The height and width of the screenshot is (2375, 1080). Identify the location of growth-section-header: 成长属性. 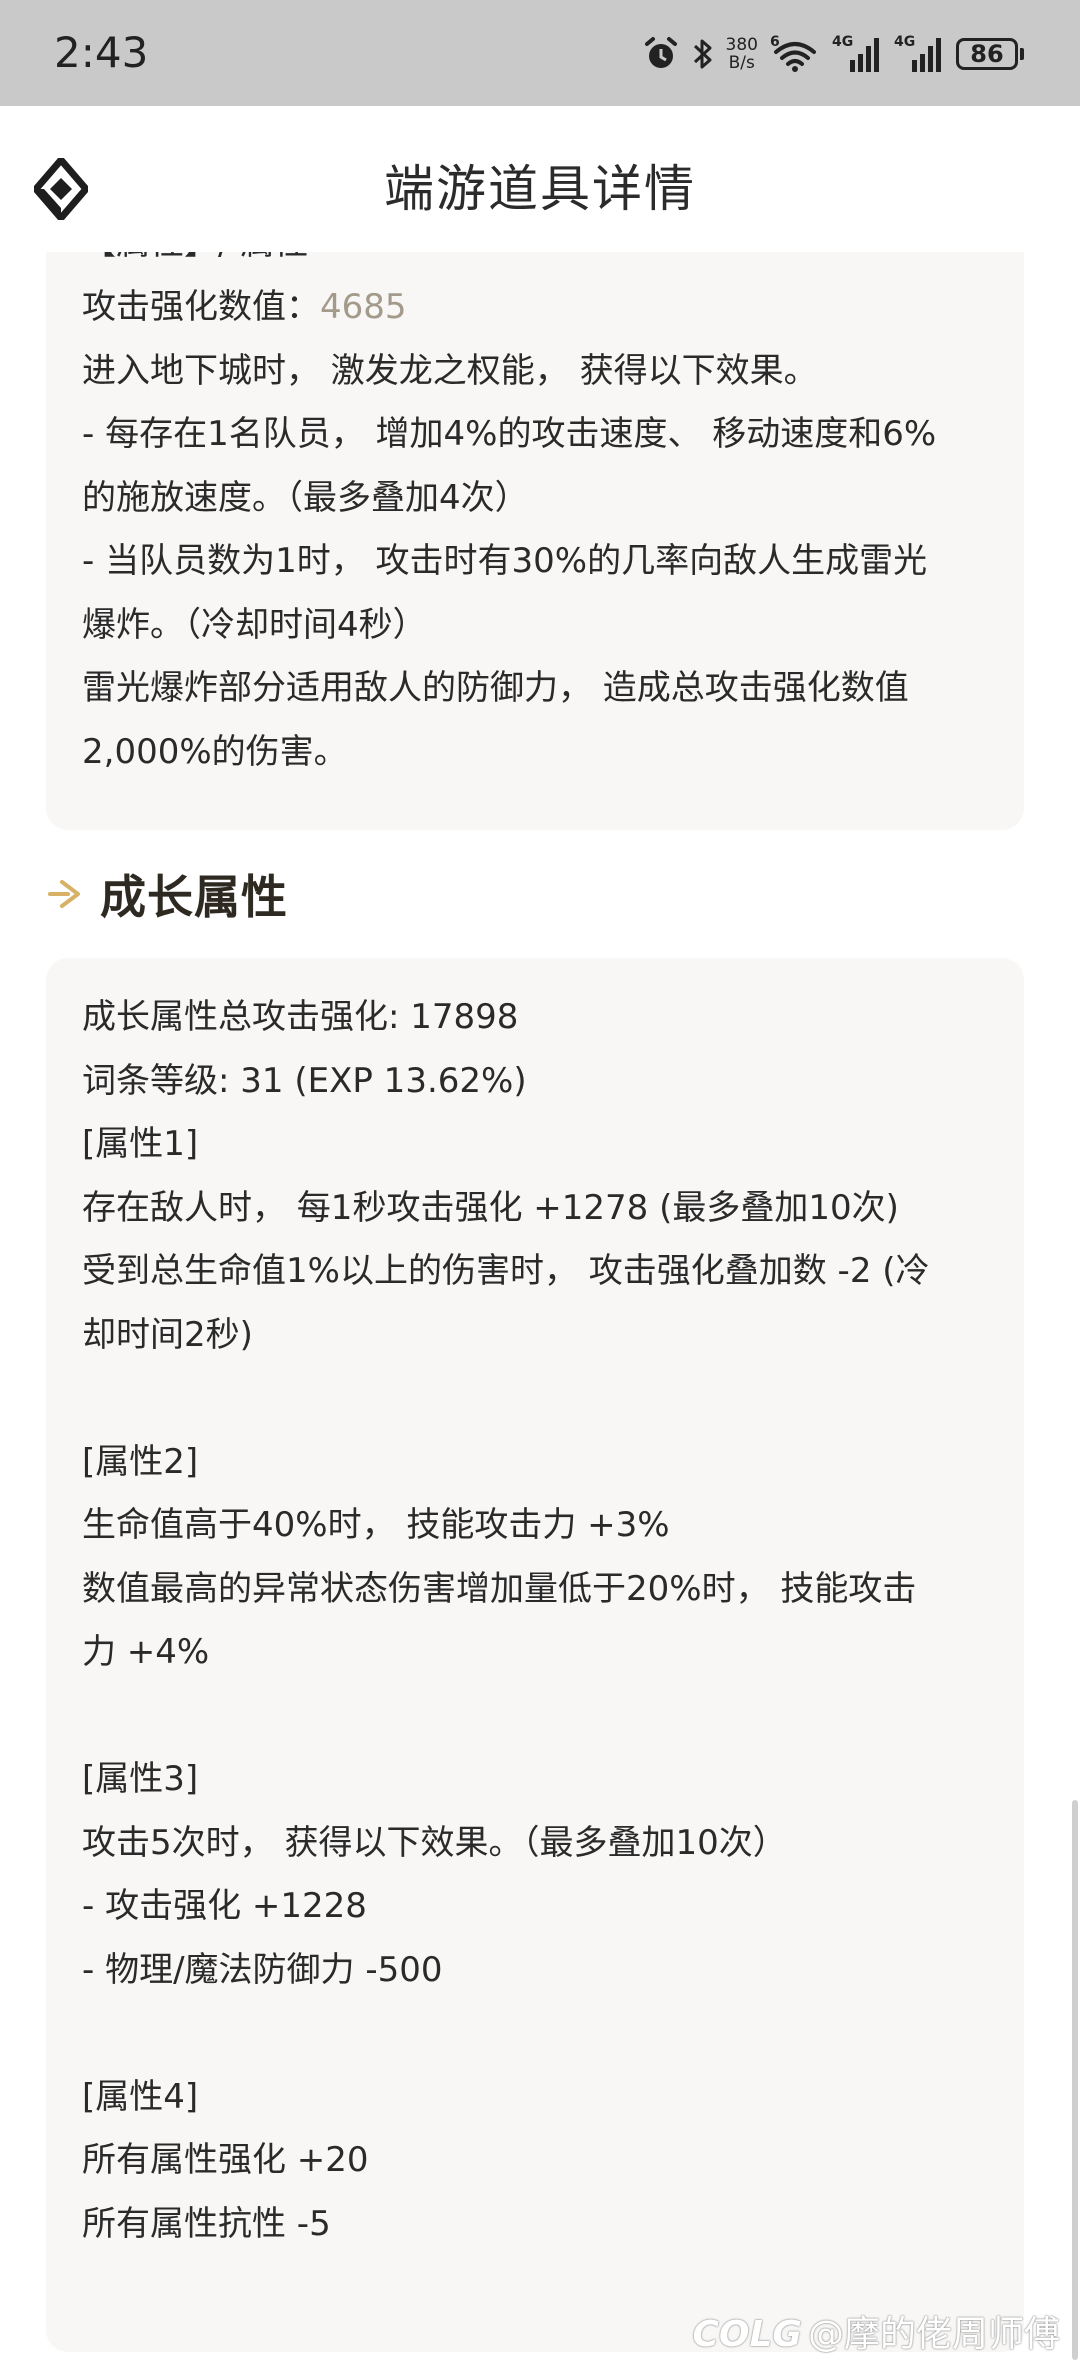
(167, 894).